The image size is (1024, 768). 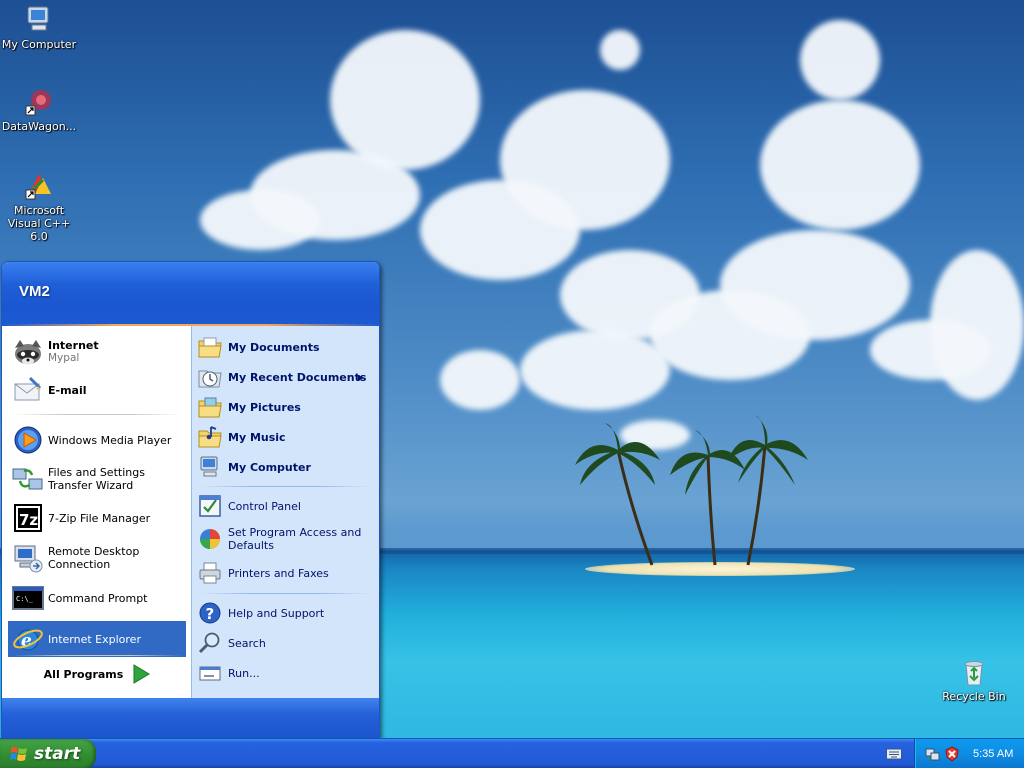 I want to click on media-player-icon, so click(x=28, y=440).